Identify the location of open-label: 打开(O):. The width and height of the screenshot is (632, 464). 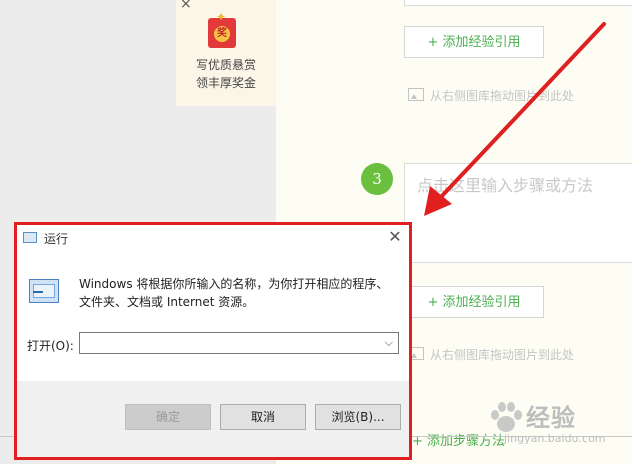
(50, 346).